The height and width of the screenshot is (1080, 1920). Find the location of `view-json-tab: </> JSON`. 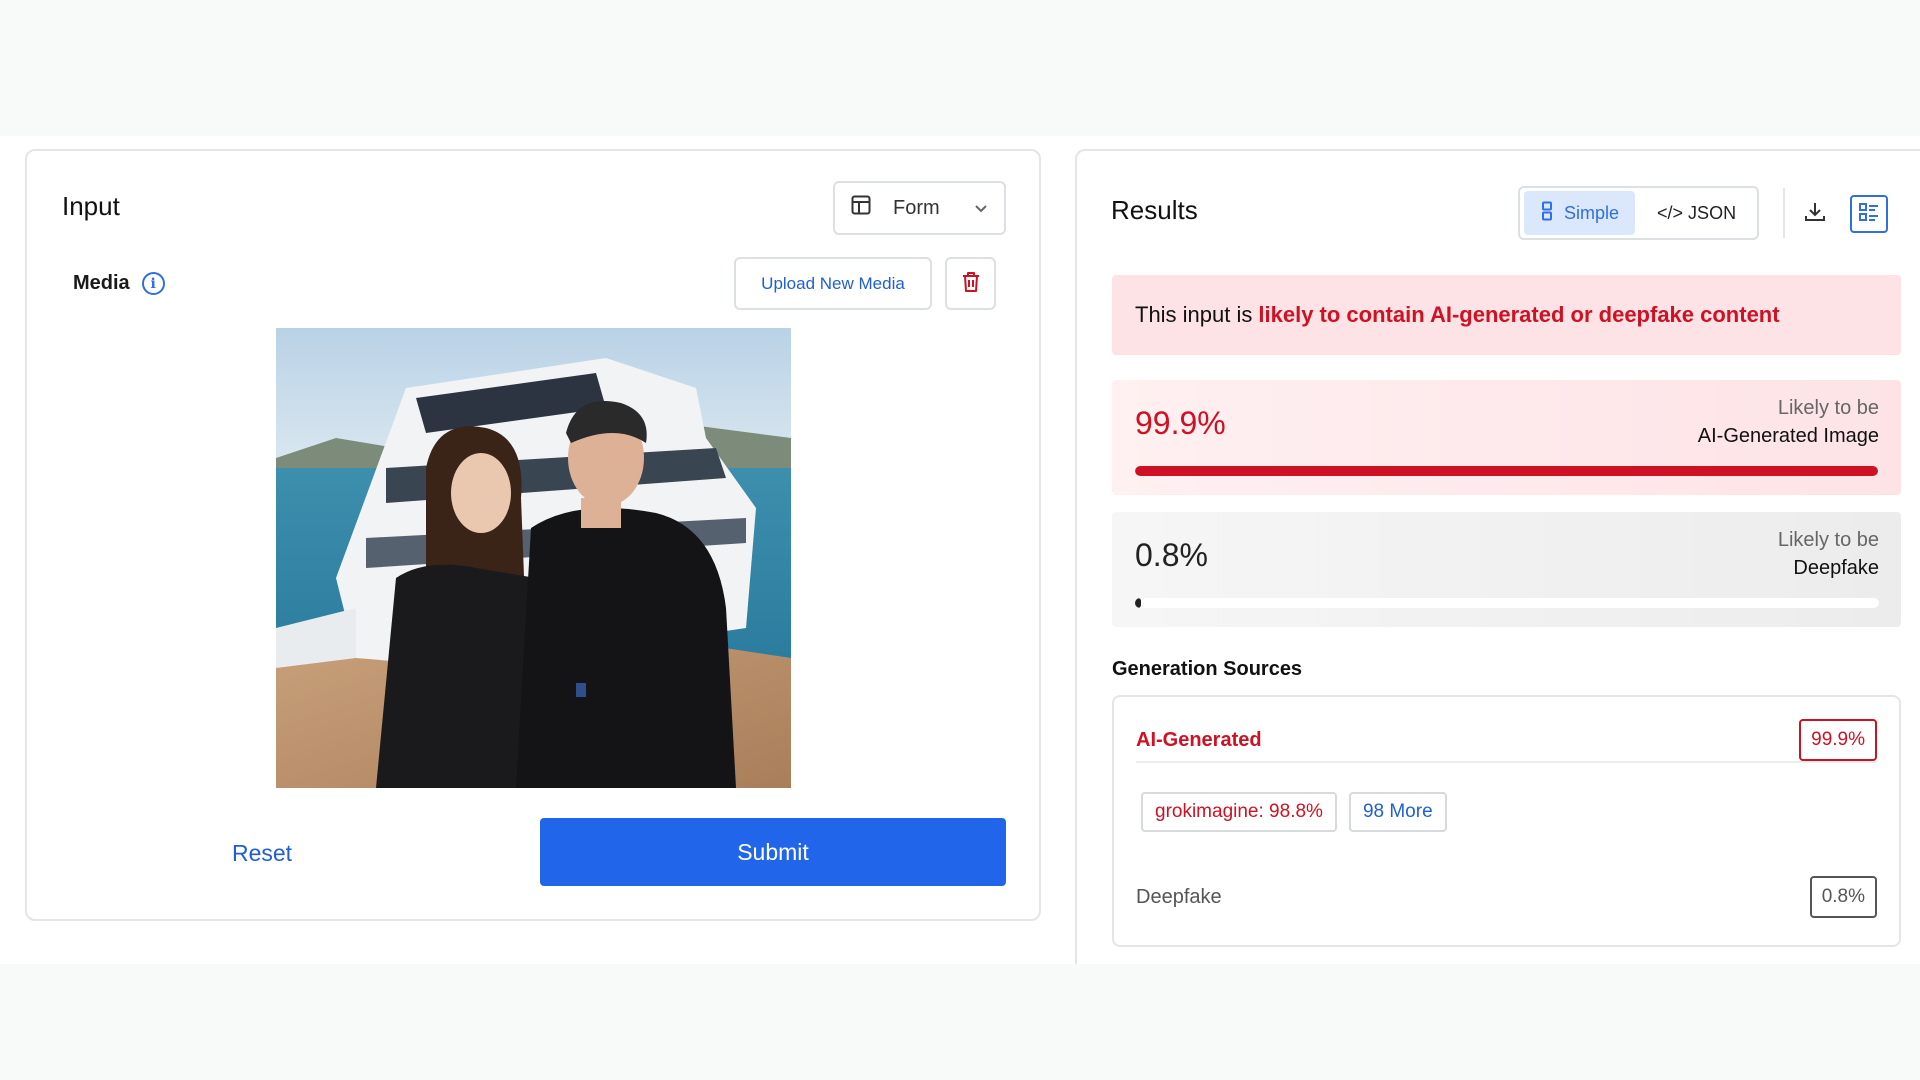

view-json-tab: </> JSON is located at coordinates (1696, 213).